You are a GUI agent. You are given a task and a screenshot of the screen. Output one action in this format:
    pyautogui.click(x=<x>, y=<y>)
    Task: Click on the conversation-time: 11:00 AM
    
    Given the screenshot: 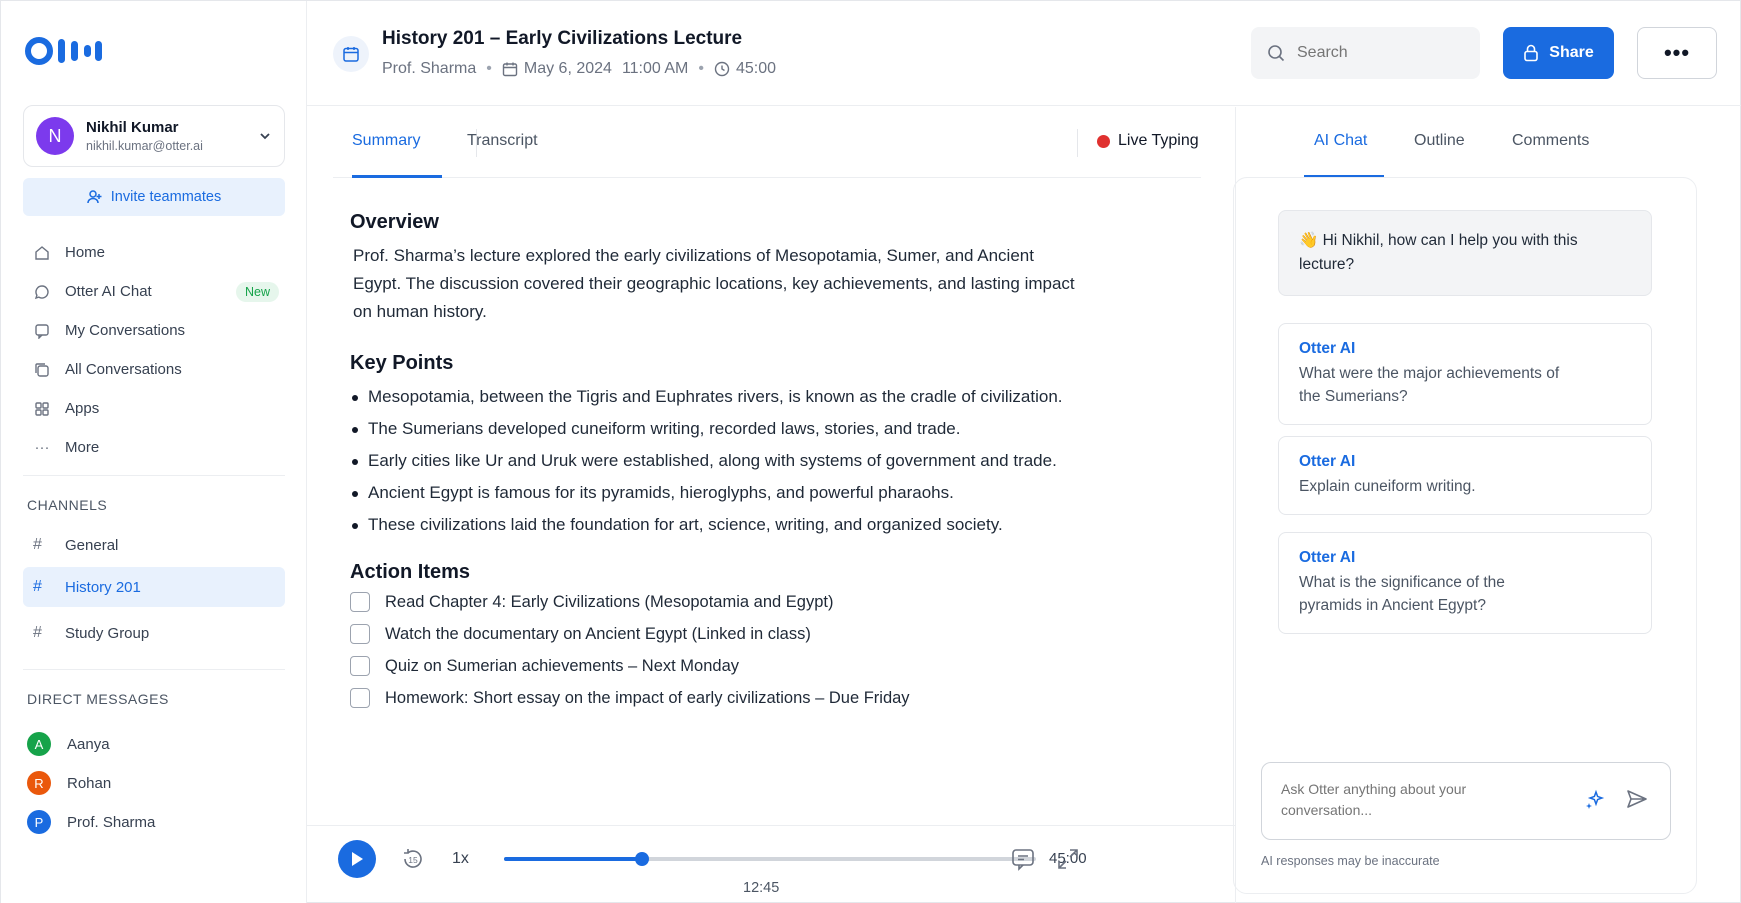 What is the action you would take?
    pyautogui.click(x=655, y=68)
    